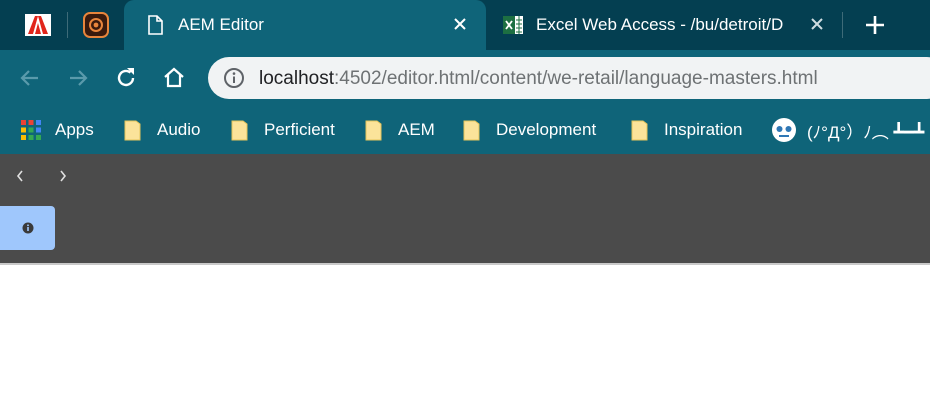  Describe the element at coordinates (546, 129) in the screenshot. I see `bookmark-label: Development` at that location.